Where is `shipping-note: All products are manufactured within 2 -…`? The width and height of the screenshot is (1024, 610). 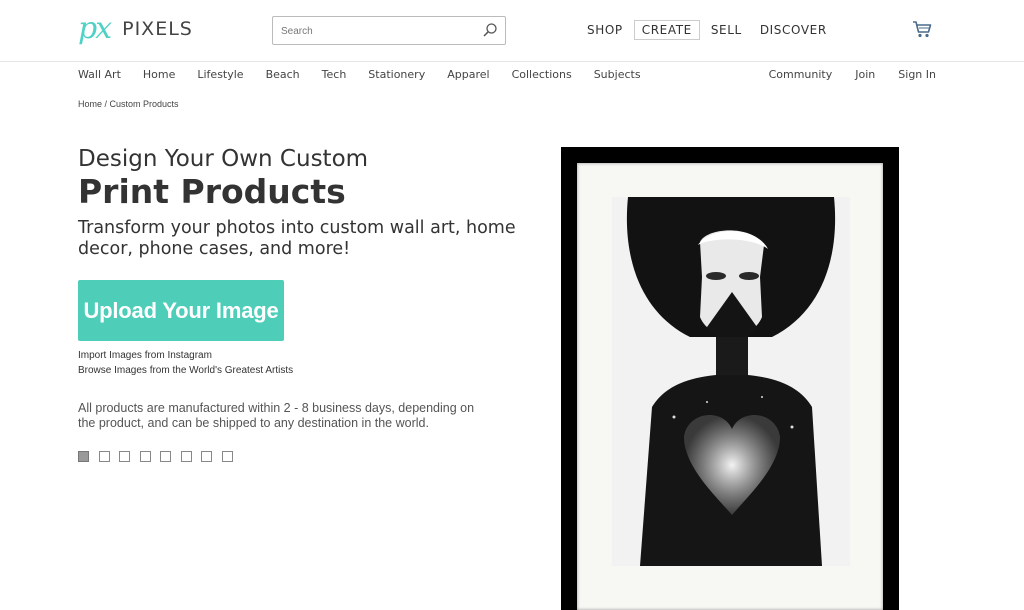
shipping-note: All products are manufactured within 2 -… is located at coordinates (276, 415).